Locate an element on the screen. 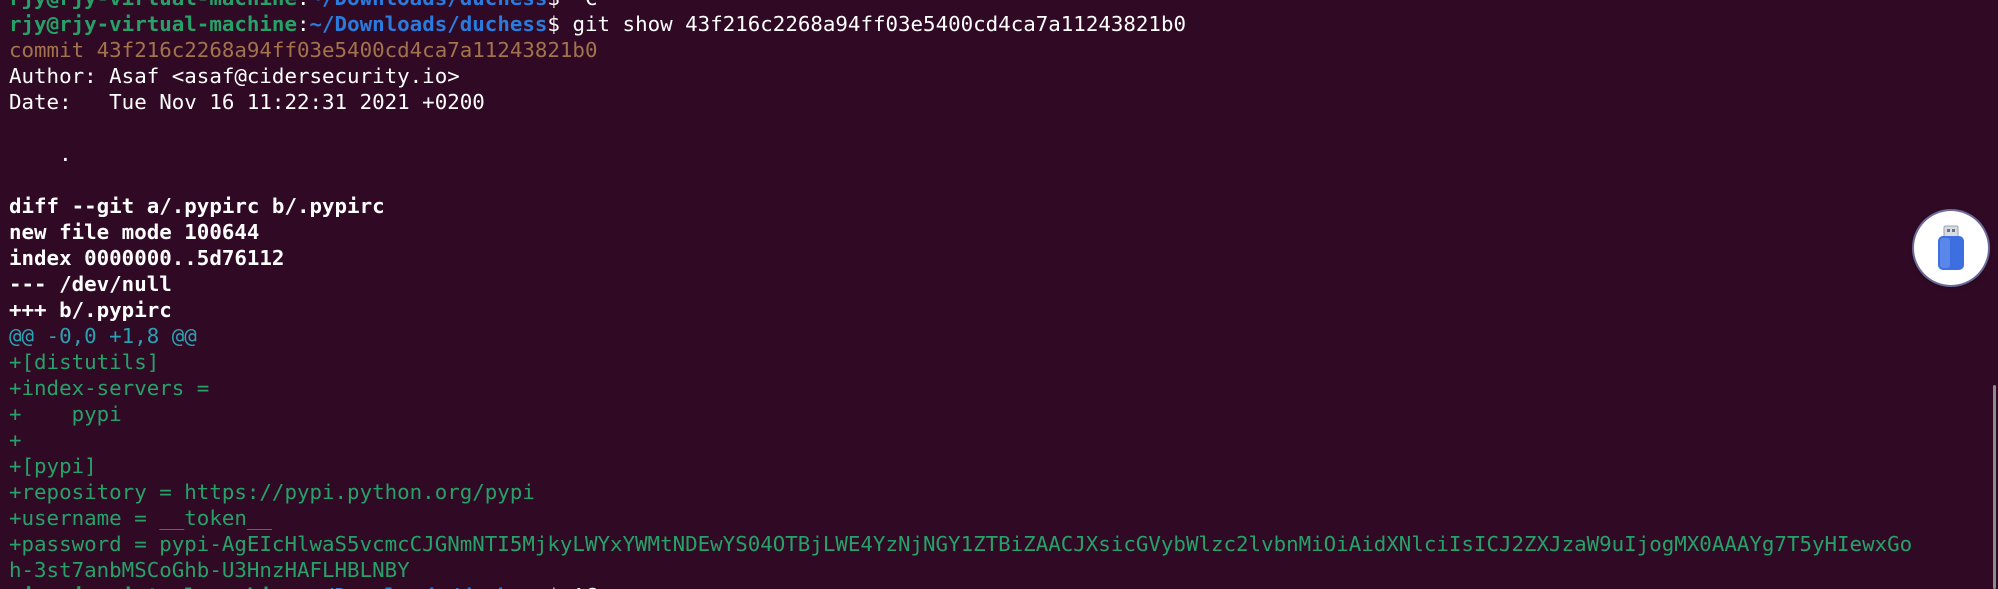 This screenshot has height=589, width=1998. terminal-line: +username = __token__ is located at coordinates (1003, 518).